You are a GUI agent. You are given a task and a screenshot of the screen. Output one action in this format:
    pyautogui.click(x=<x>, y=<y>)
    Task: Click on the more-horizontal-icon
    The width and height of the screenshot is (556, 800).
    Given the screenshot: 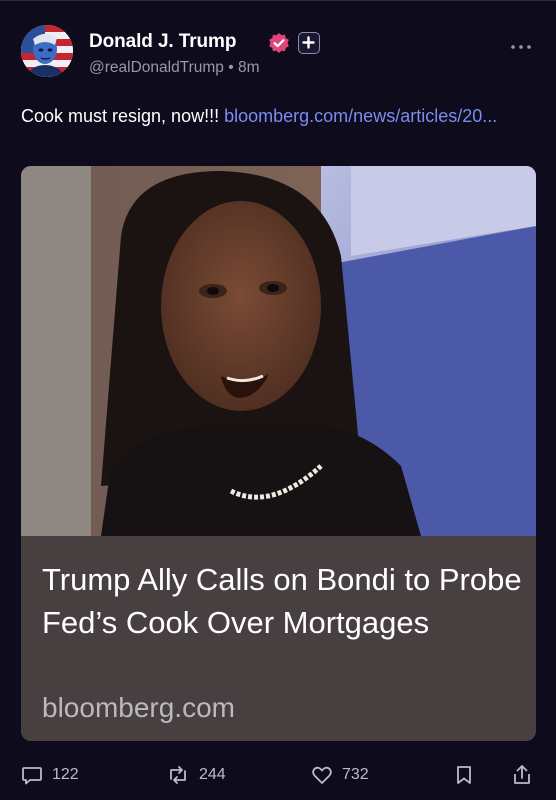 What is the action you would take?
    pyautogui.click(x=521, y=47)
    